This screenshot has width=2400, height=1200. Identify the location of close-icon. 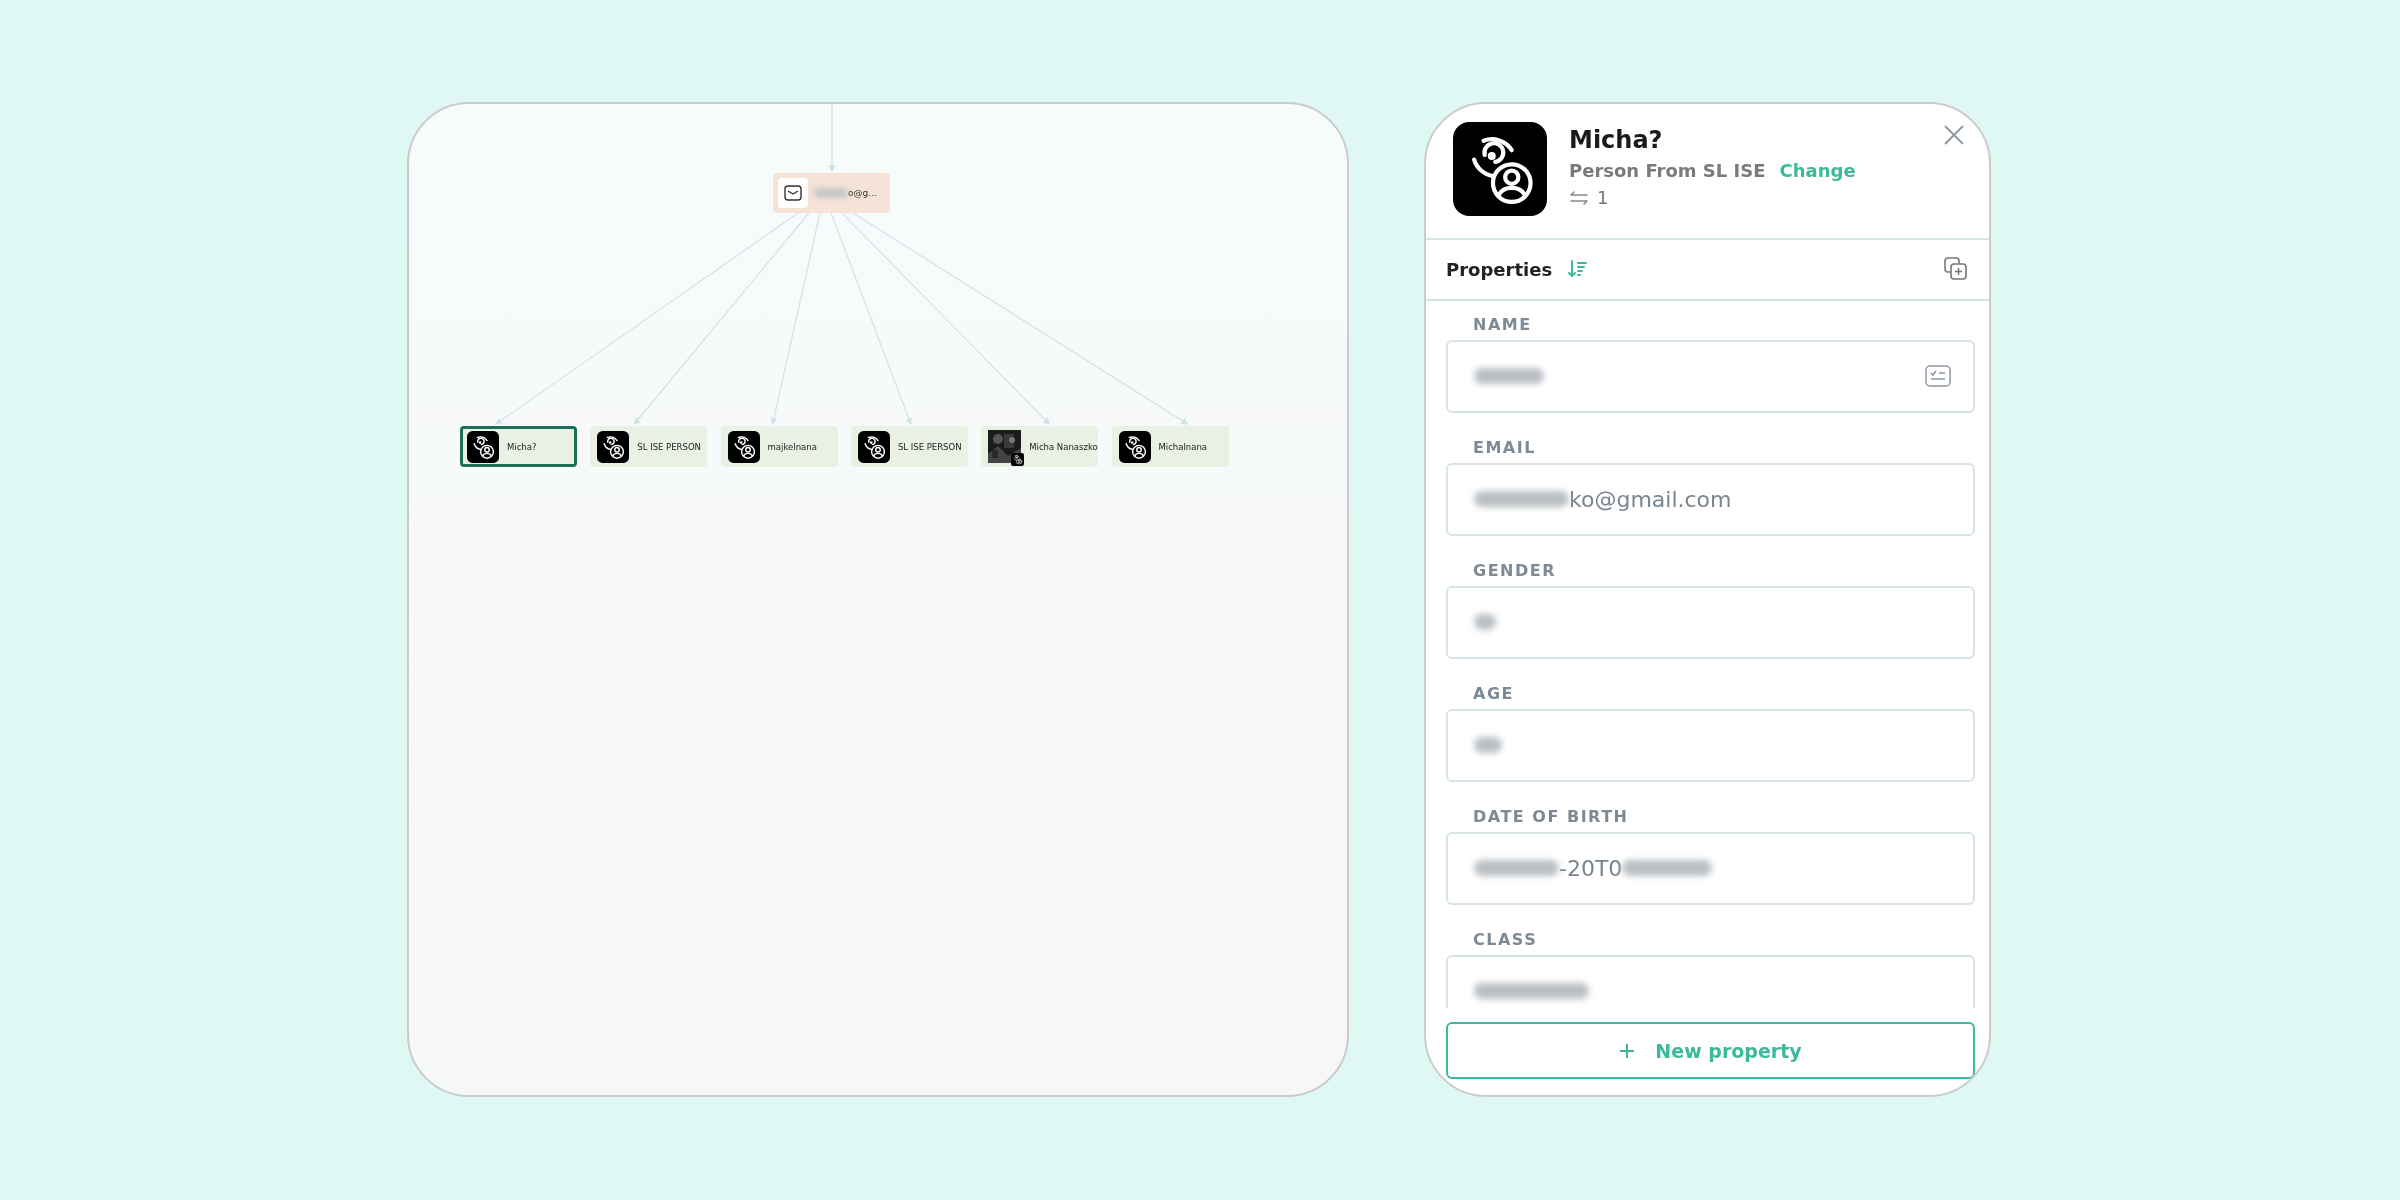
(1954, 135).